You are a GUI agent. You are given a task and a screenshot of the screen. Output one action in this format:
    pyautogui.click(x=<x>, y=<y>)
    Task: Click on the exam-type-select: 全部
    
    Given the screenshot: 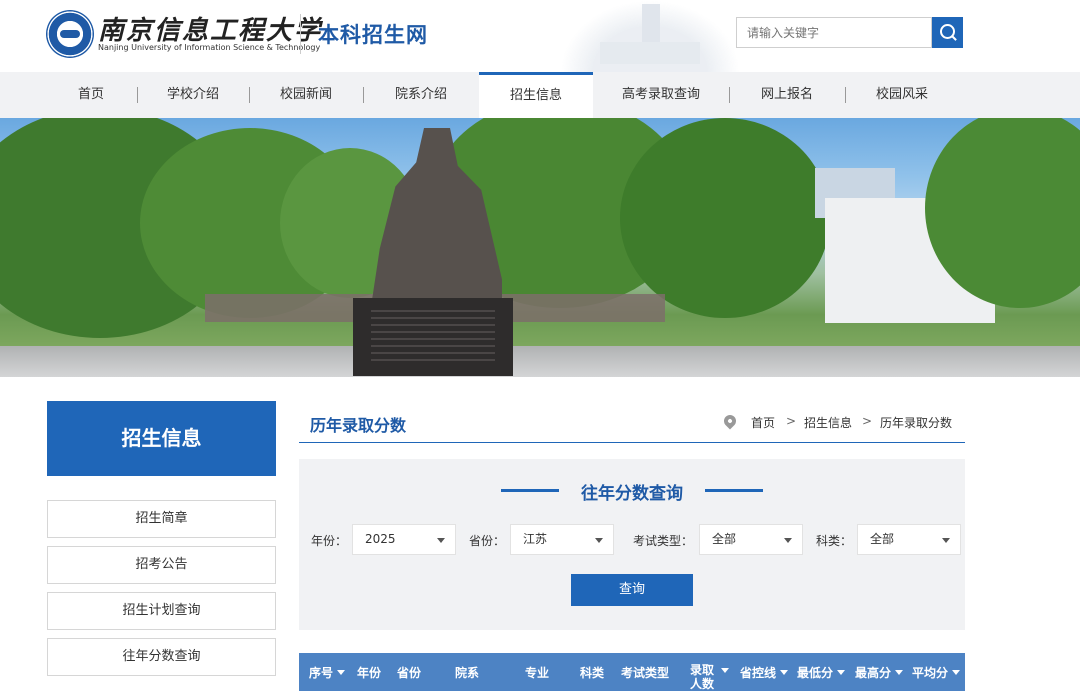 What is the action you would take?
    pyautogui.click(x=751, y=539)
    